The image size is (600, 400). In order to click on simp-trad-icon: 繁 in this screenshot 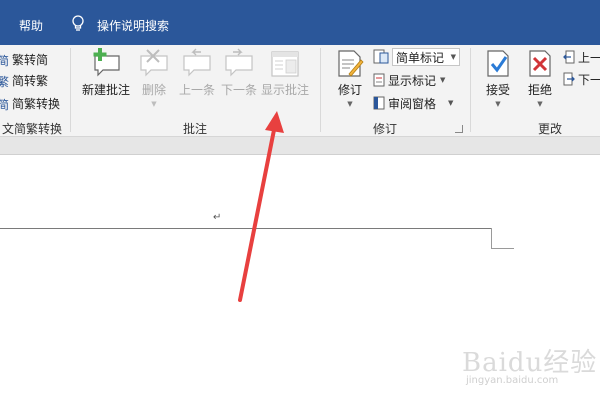, I will do `click(5, 82)`.